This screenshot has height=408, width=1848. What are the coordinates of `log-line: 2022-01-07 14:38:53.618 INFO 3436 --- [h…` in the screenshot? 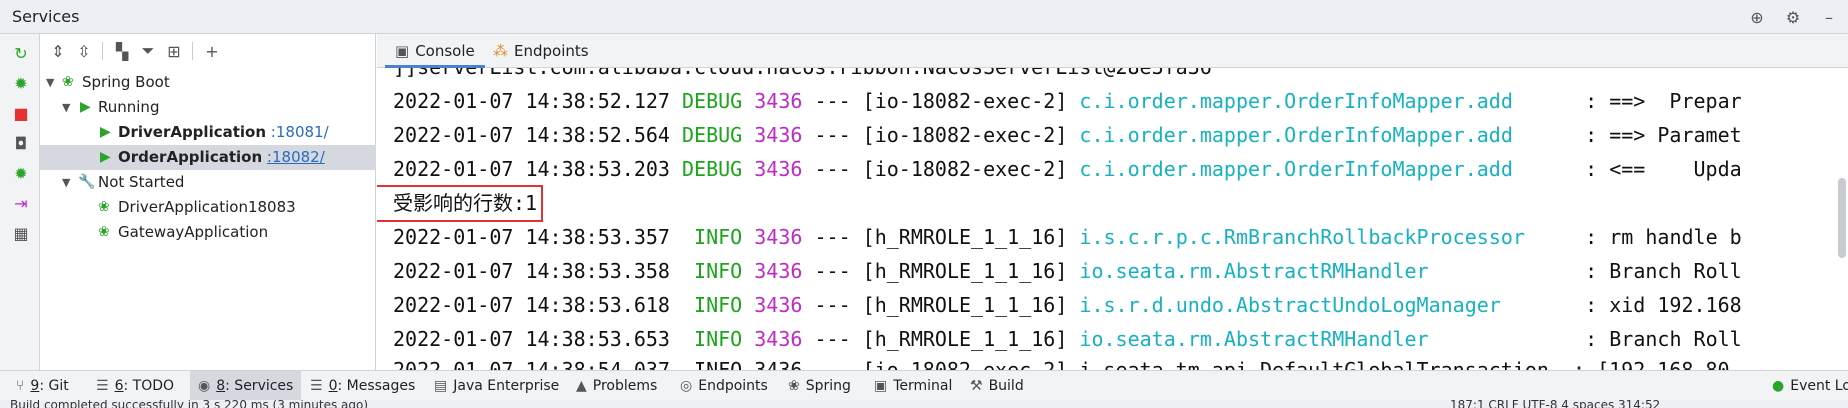 It's located at (1067, 305).